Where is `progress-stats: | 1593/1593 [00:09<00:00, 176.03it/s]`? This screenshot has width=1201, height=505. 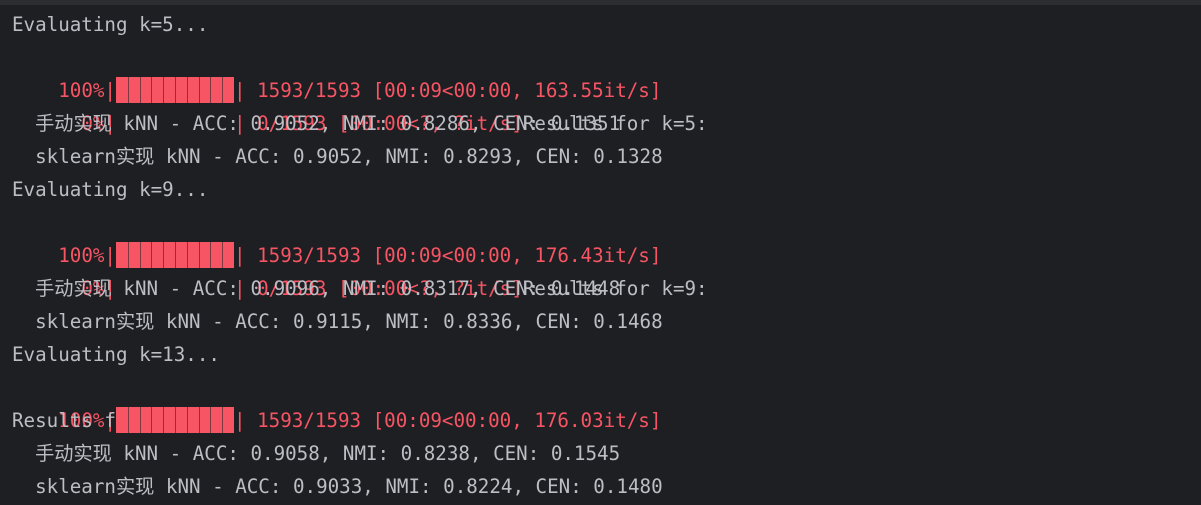
progress-stats: | 1593/1593 [00:09<00:00, 176.03it/s] is located at coordinates (447, 420).